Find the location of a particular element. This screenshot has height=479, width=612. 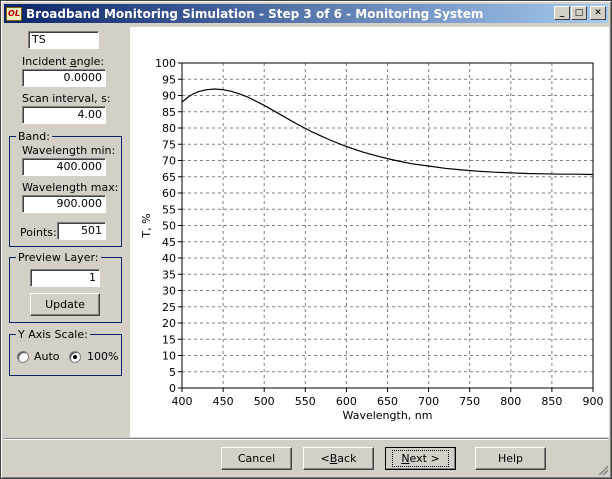

y-tick-label: 60 is located at coordinates (169, 193).